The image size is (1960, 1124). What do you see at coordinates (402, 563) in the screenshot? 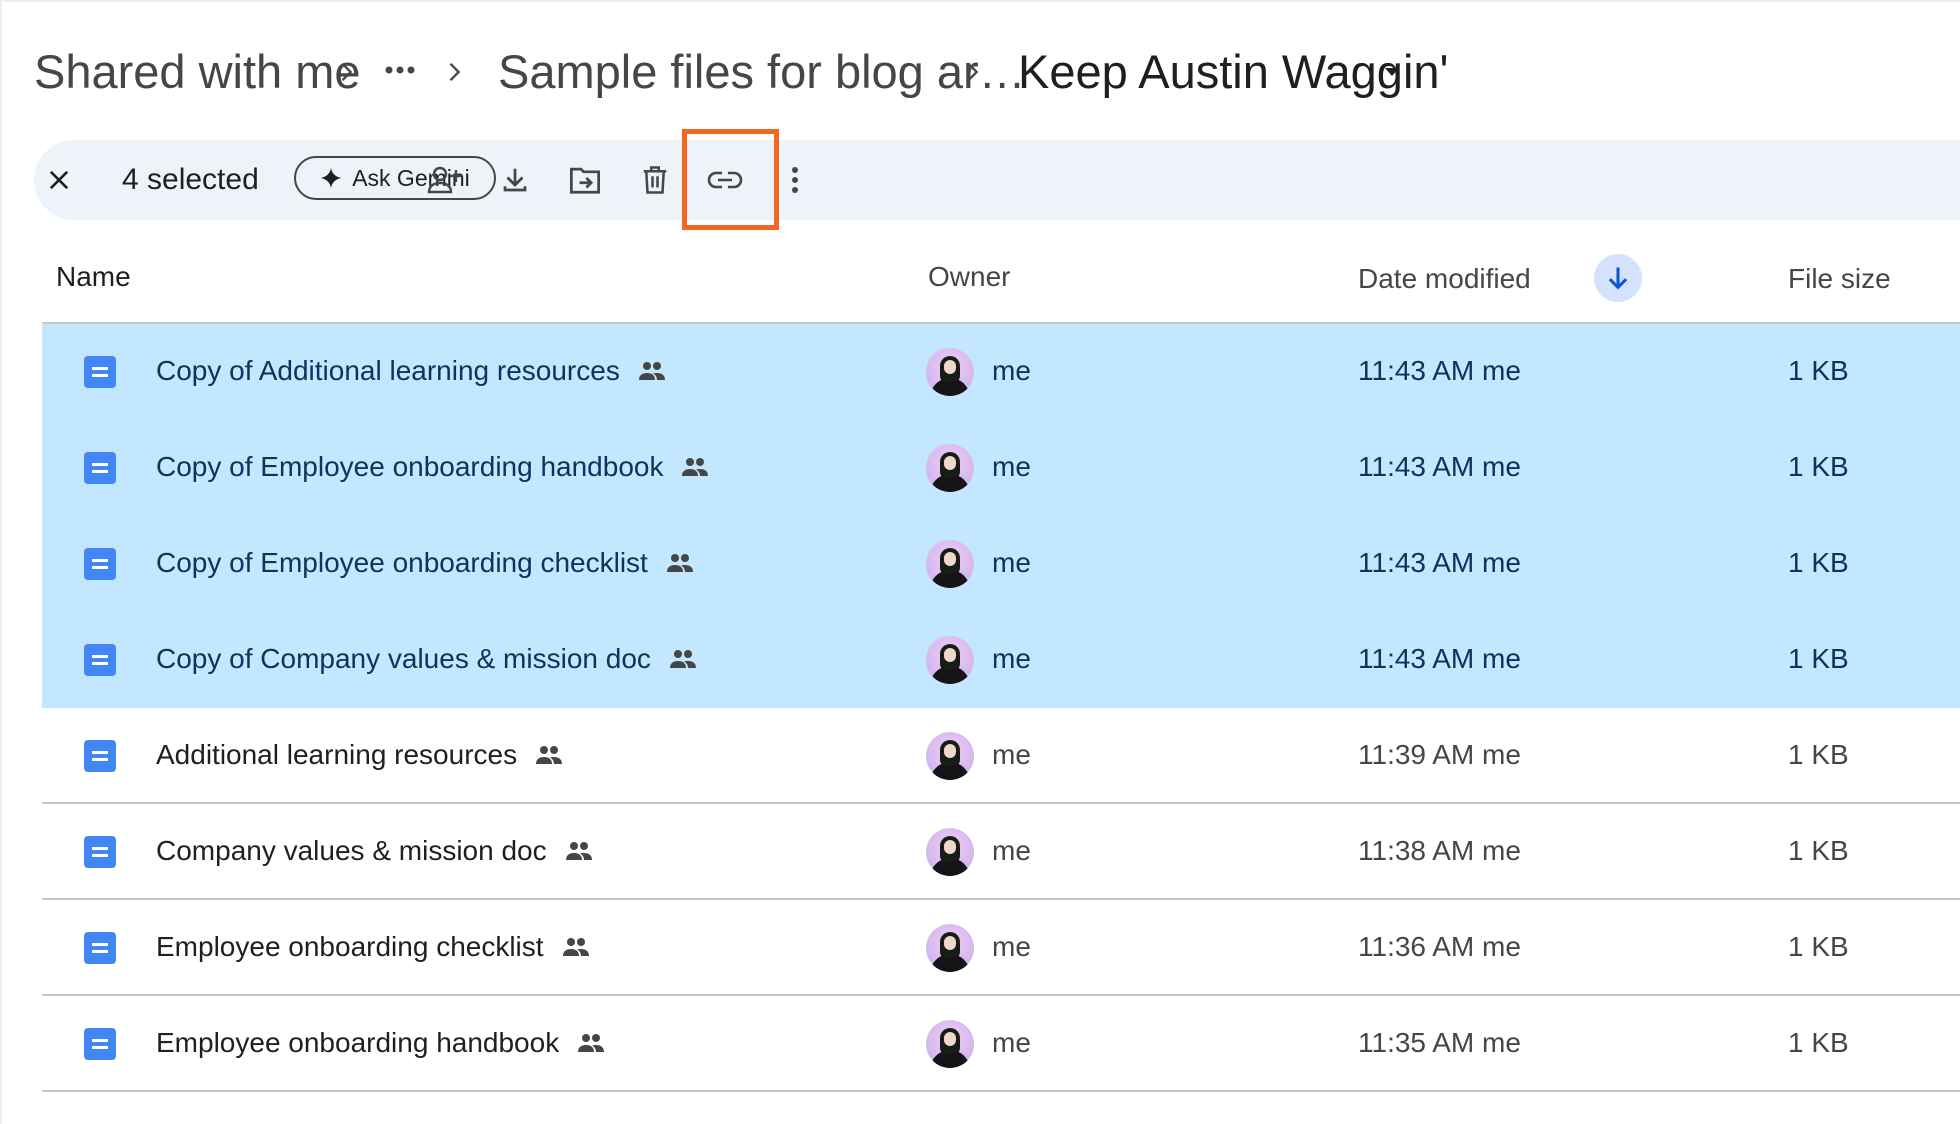
I see `file-name: Copy of Employee onboarding checklist` at bounding box center [402, 563].